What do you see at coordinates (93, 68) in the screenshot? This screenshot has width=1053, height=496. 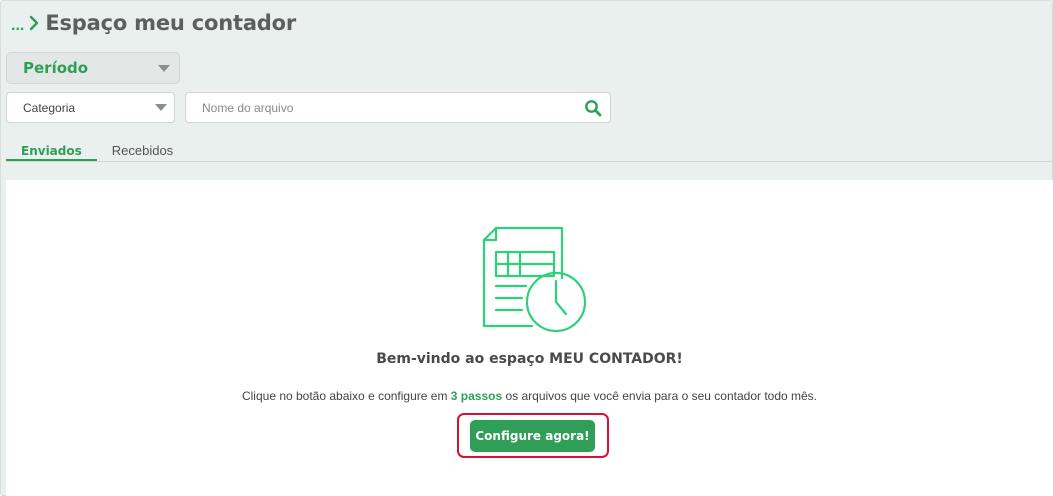 I see `periodo-select: Período` at bounding box center [93, 68].